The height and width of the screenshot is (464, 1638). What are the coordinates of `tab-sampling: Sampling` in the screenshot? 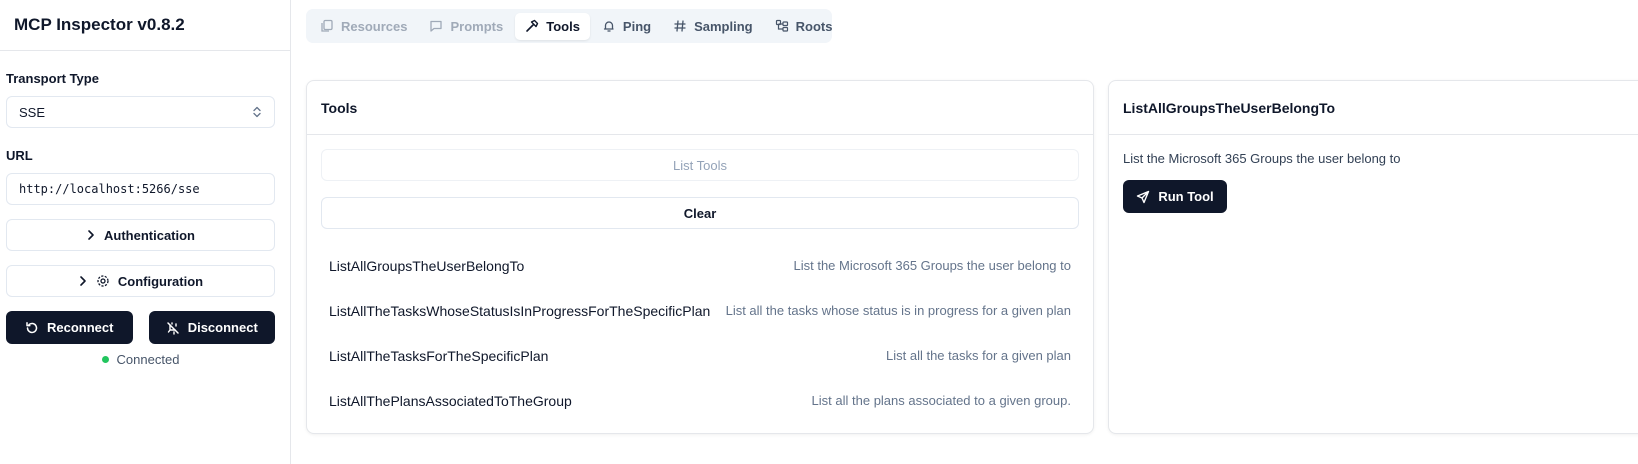 It's located at (713, 26).